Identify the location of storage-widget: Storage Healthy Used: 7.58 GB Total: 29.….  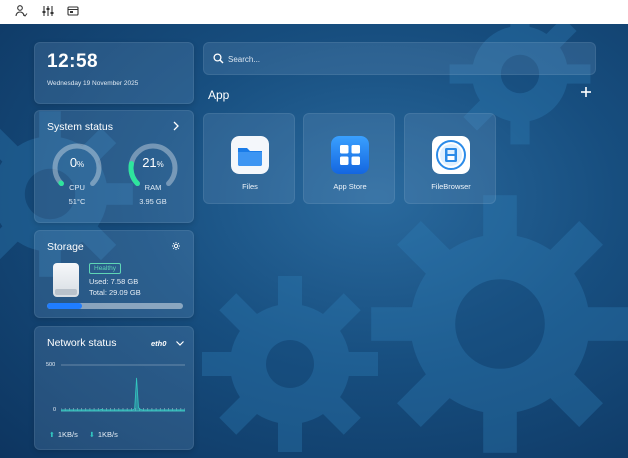
(114, 274).